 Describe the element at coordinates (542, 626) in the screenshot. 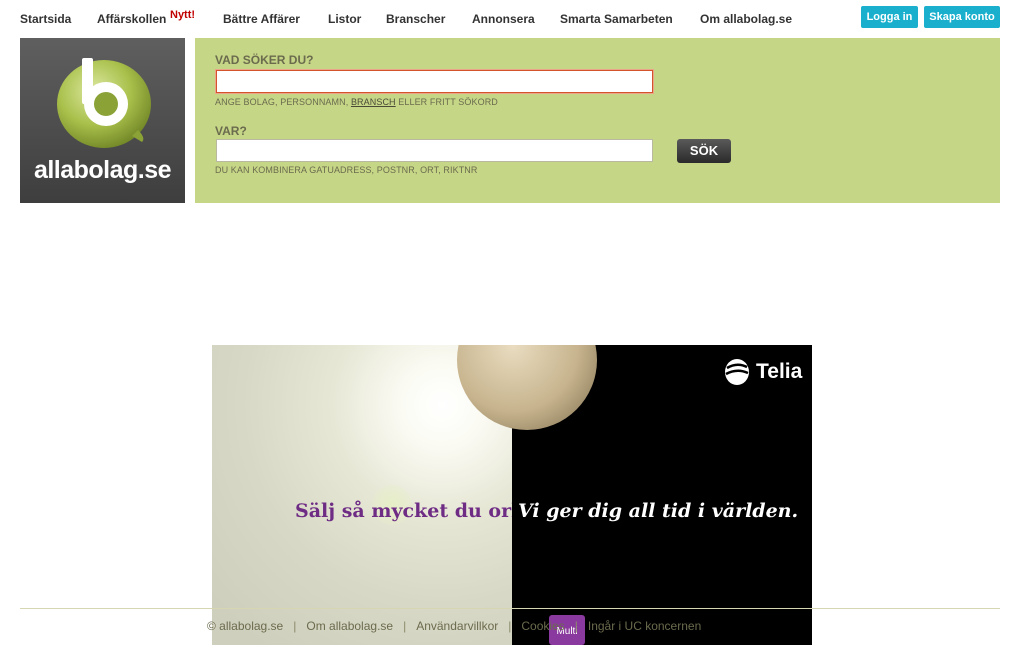

I see `footer-cookies-link: Cookies` at that location.